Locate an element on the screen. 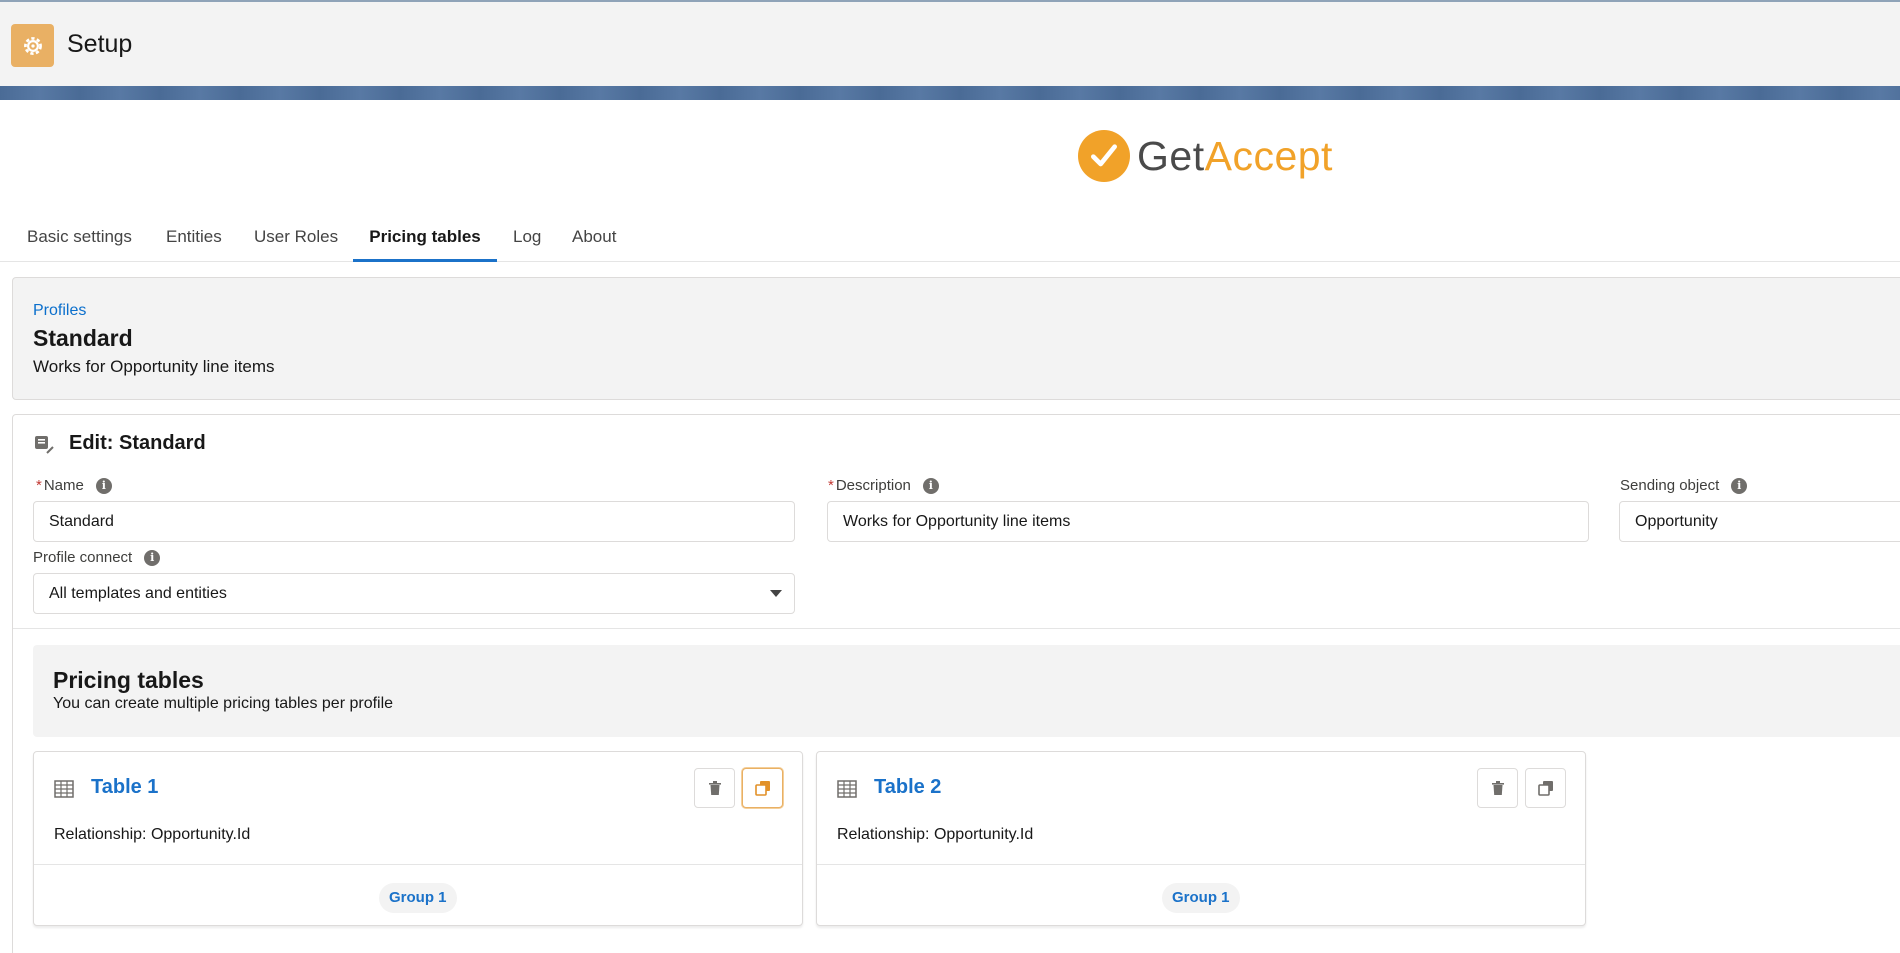 The width and height of the screenshot is (1900, 953). gear-icon is located at coordinates (32, 45).